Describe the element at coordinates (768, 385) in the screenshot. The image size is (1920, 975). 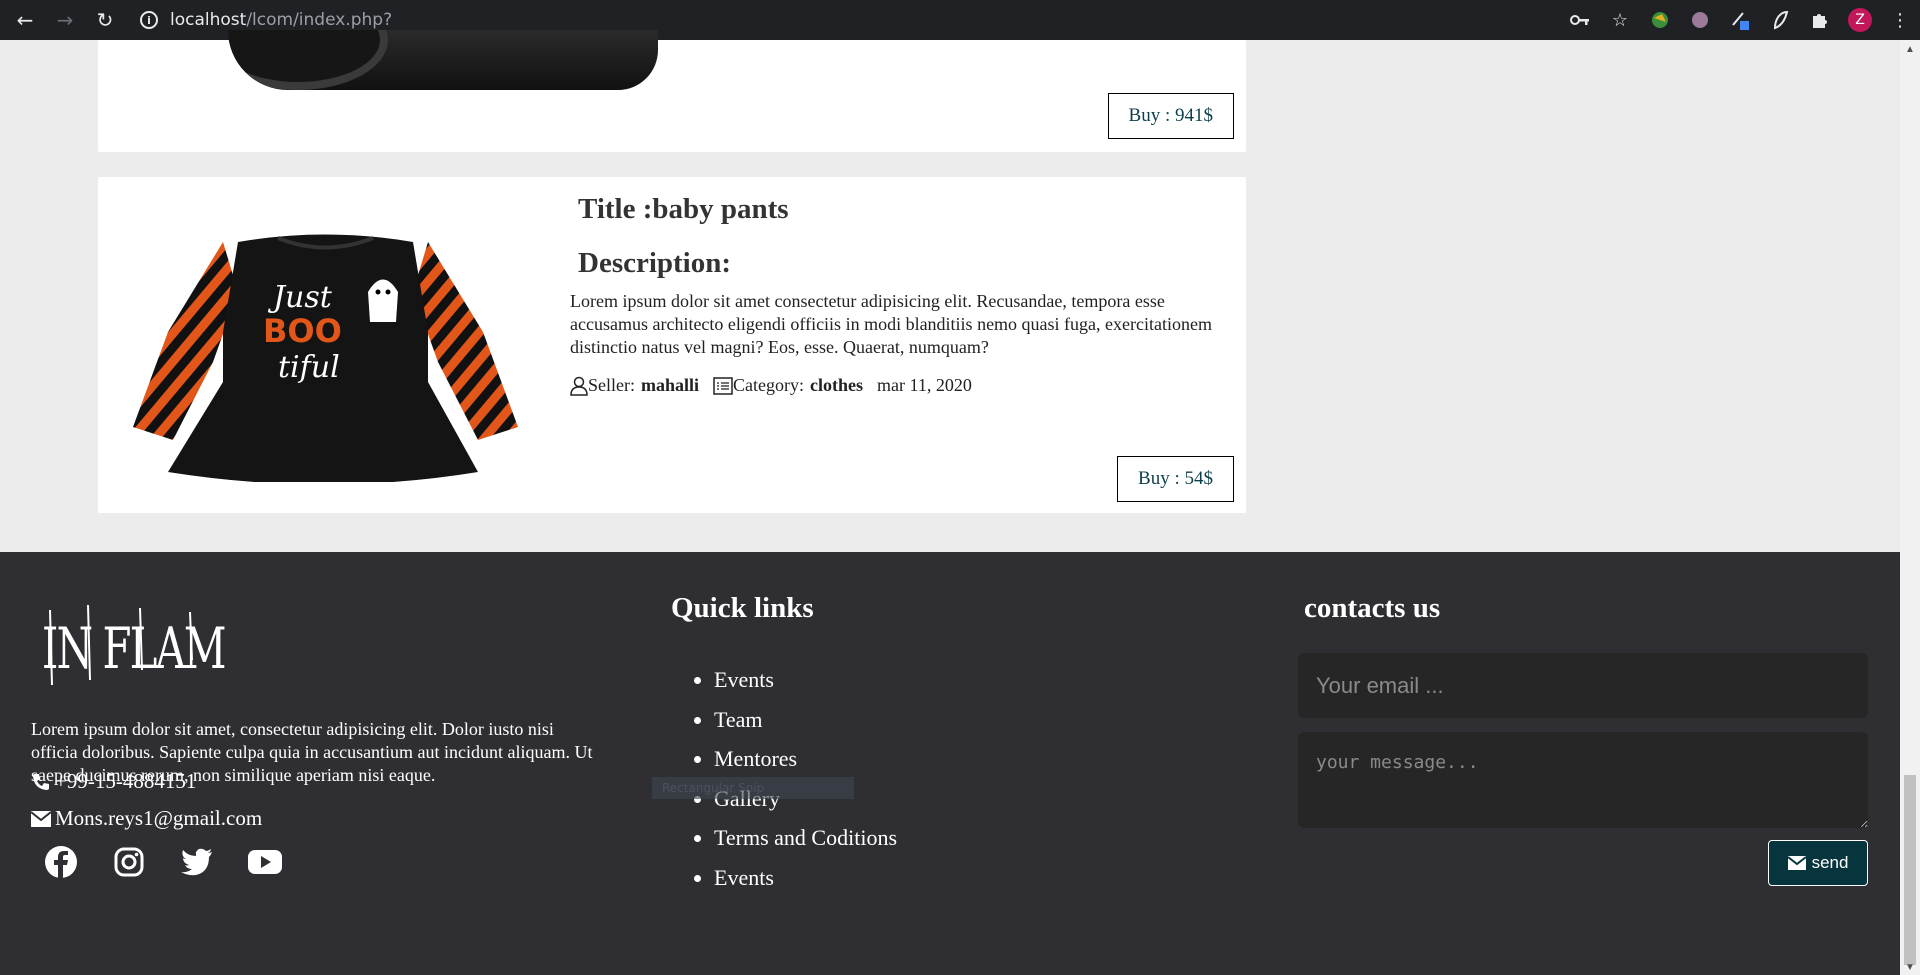
I see `category-label: Category:` at that location.